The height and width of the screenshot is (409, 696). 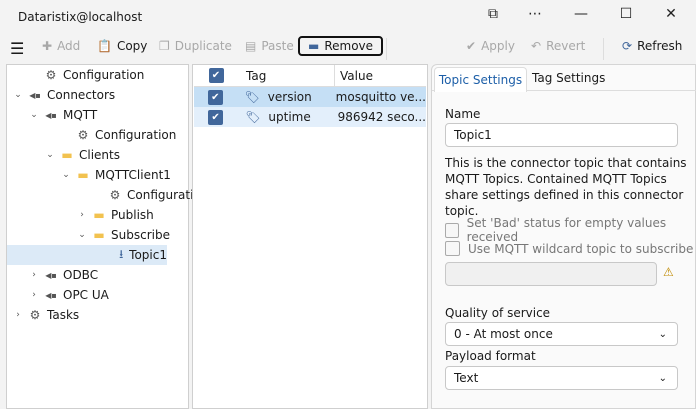 I want to click on tree-item: › ◀▪ ODBC, so click(x=52, y=275).